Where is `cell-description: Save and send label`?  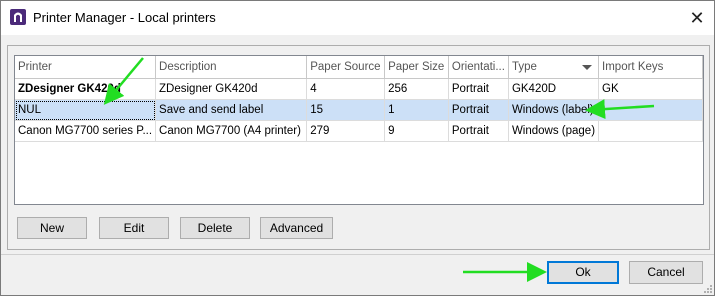
cell-description: Save and send label is located at coordinates (231, 110).